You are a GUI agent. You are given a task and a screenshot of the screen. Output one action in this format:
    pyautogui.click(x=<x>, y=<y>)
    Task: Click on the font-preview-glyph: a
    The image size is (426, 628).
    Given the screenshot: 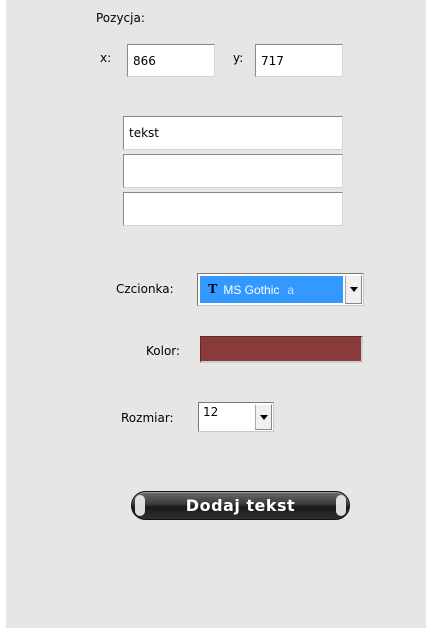 What is the action you would take?
    pyautogui.click(x=291, y=289)
    